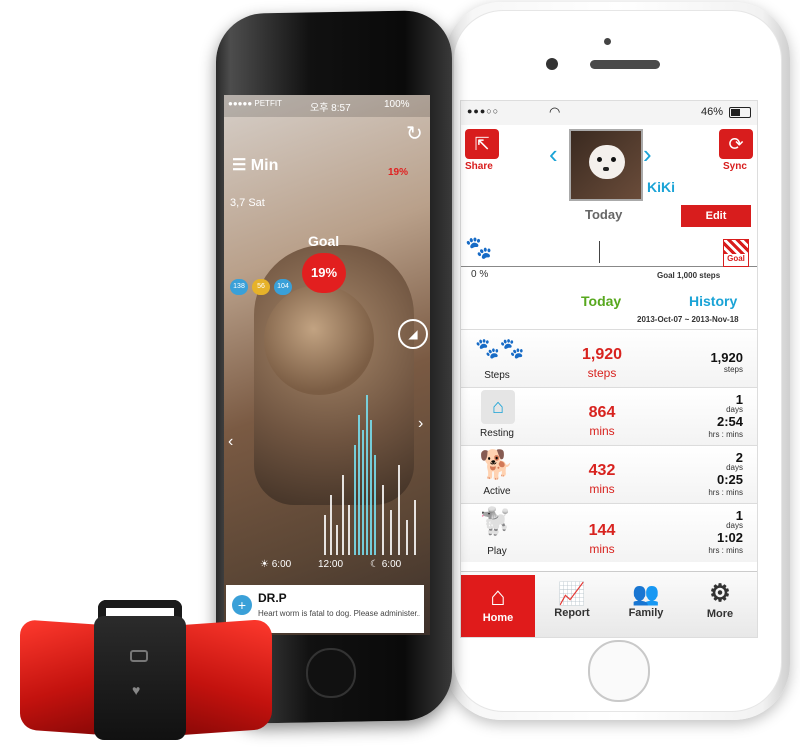 This screenshot has height=754, width=800. Describe the element at coordinates (283, 286) in the screenshot. I see `heart-value: 104` at that location.